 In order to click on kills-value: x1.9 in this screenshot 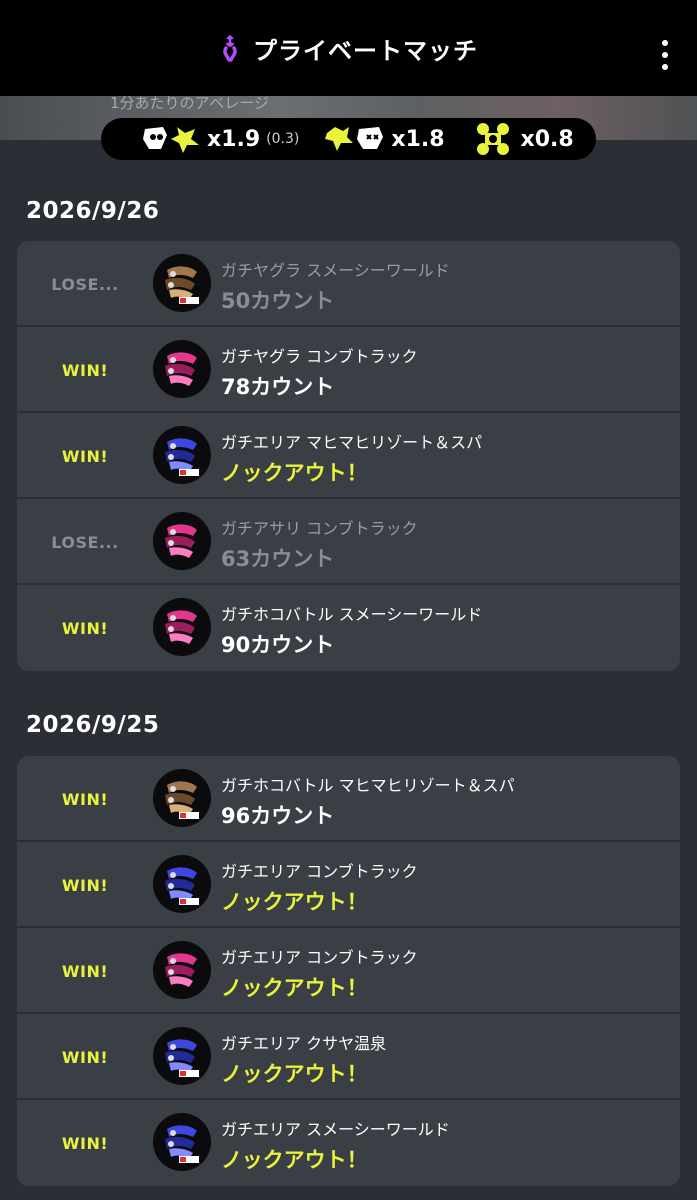, I will do `click(234, 139)`.